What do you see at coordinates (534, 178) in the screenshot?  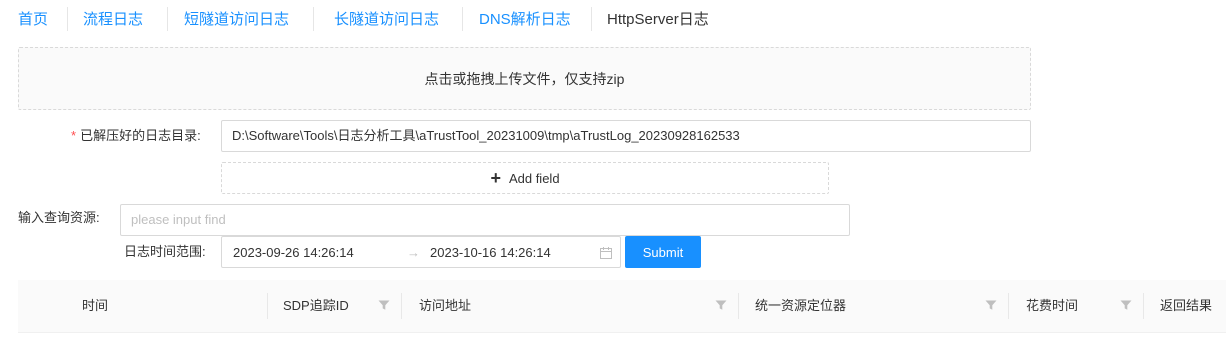 I see `add-field-label: Add field` at bounding box center [534, 178].